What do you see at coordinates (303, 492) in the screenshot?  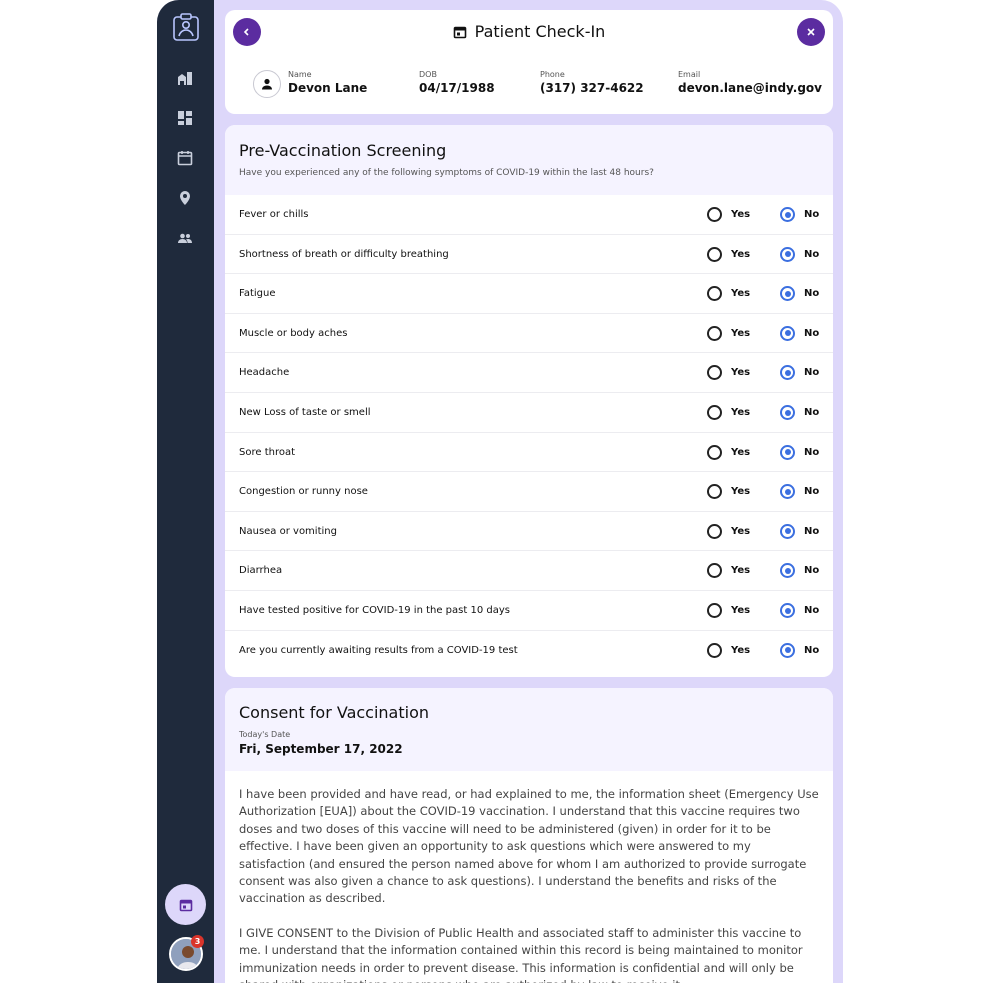 I see `question-text: Congestion or runny nose` at bounding box center [303, 492].